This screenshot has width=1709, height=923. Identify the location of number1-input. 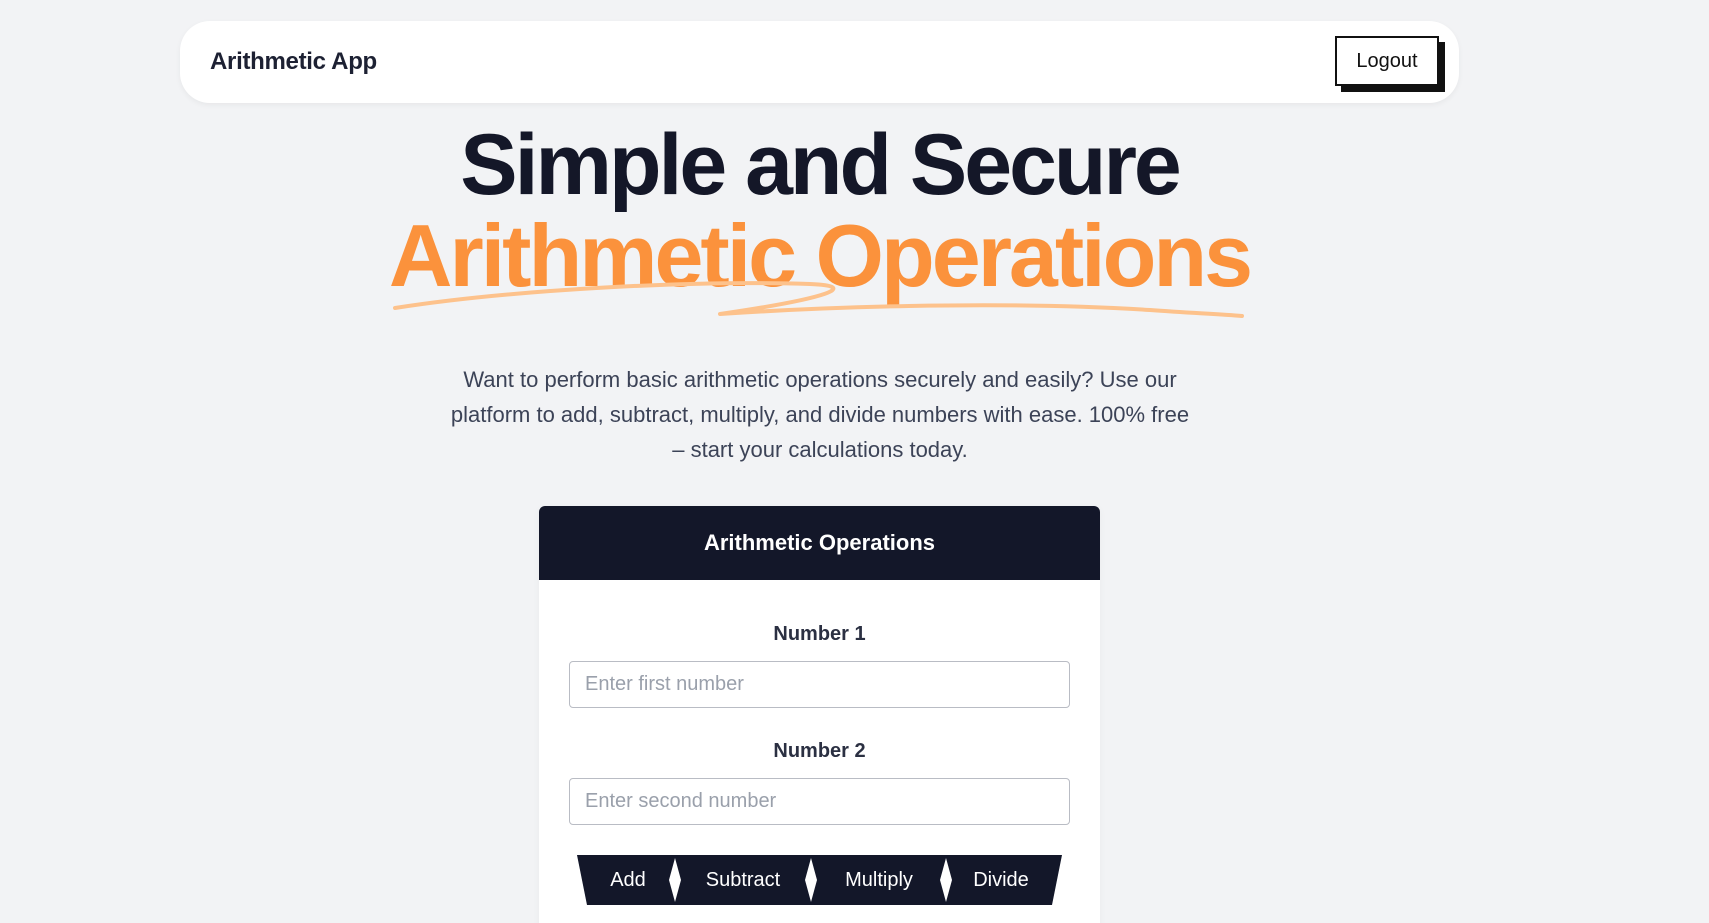
(819, 684).